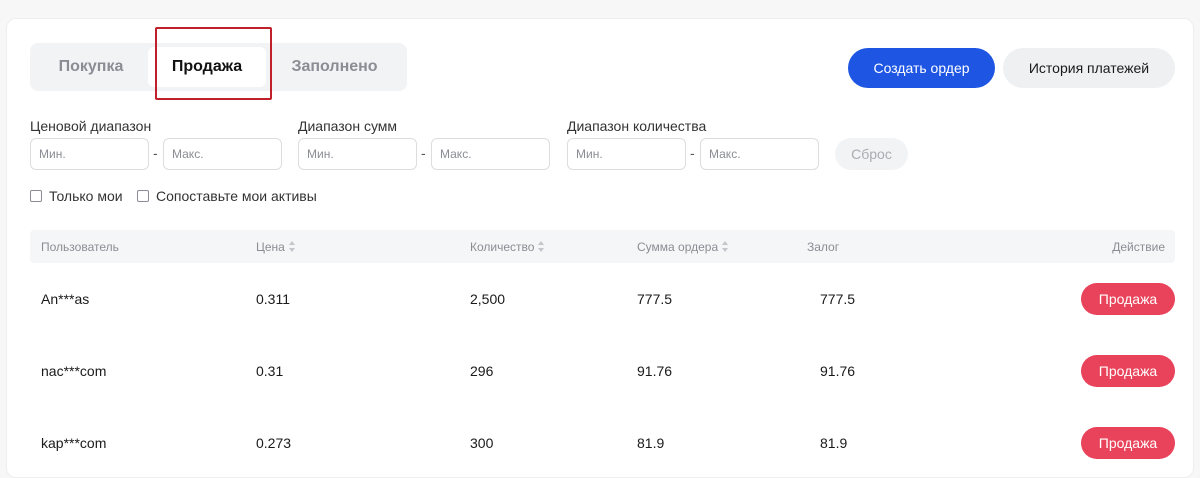 This screenshot has width=1200, height=478. I want to click on quantity-range-label: Диапазон количества, so click(637, 126).